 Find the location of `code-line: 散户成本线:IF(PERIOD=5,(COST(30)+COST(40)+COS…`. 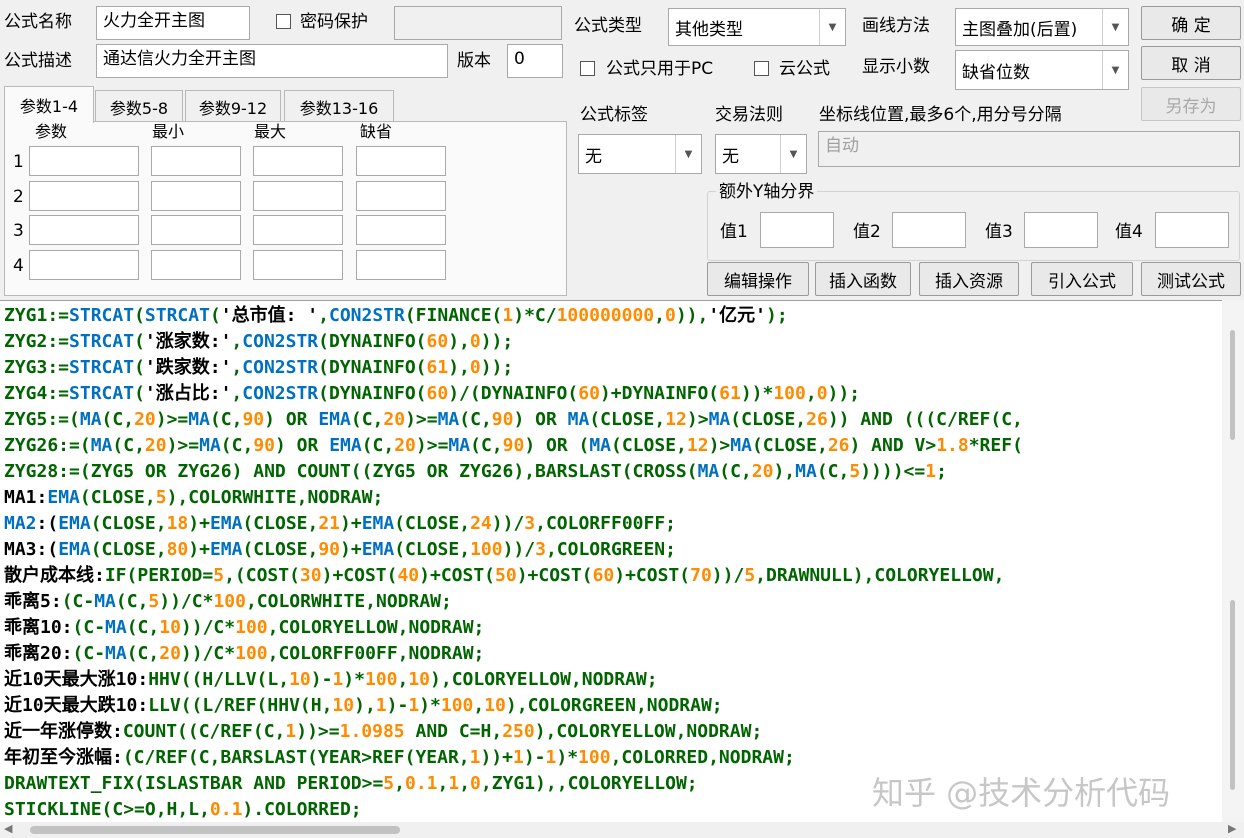

code-line: 散户成本线:IF(PERIOD=5,(COST(30)+COST(40)+COS… is located at coordinates (504, 576).